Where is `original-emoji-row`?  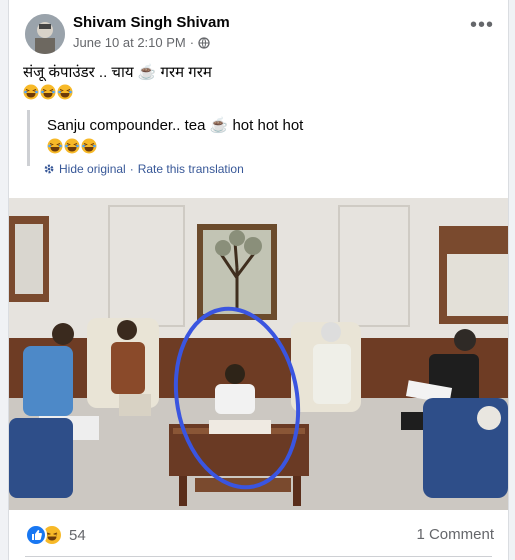 original-emoji-row is located at coordinates (48, 92).